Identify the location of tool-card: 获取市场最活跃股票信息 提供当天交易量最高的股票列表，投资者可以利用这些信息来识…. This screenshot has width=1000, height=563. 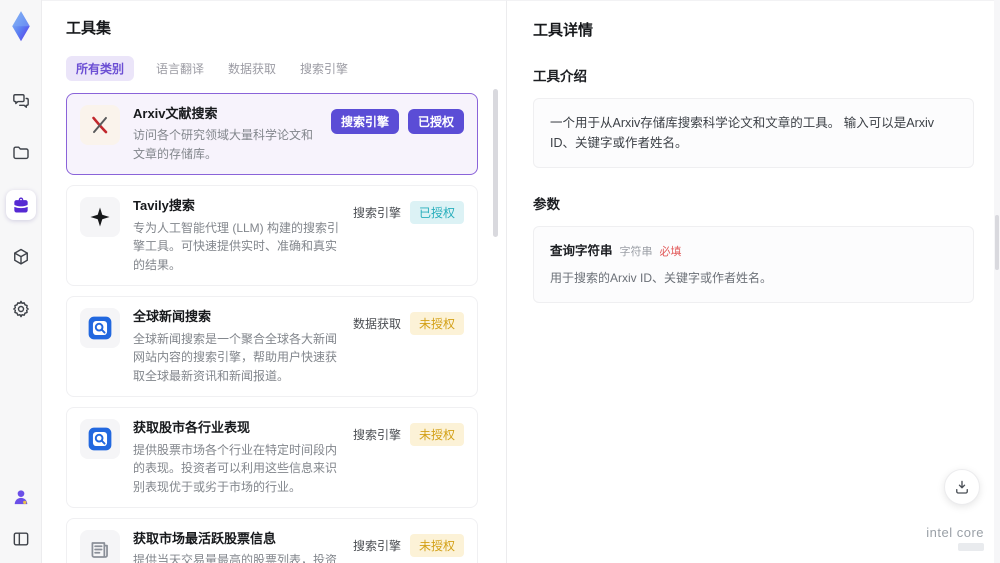
(272, 540).